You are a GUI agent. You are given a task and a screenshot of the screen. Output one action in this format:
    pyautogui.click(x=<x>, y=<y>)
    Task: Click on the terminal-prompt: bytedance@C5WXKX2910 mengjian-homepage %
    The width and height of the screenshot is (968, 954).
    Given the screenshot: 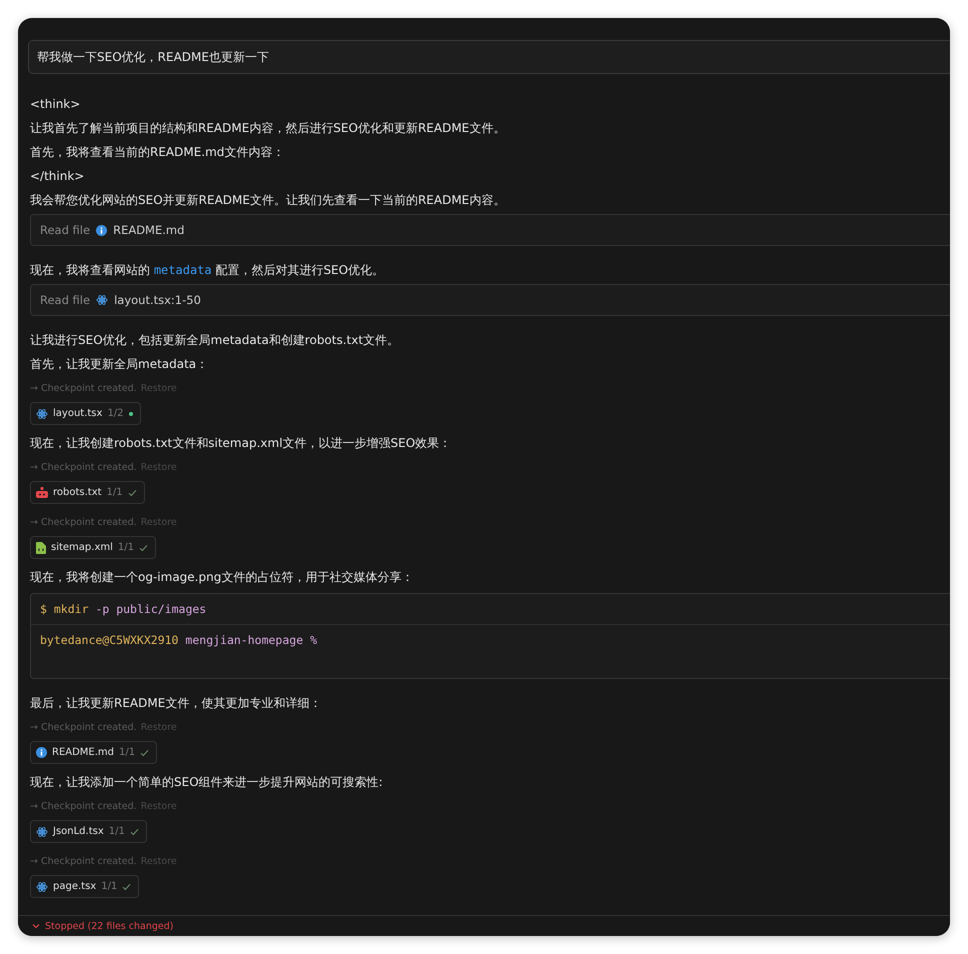 What is the action you would take?
    pyautogui.click(x=178, y=640)
    